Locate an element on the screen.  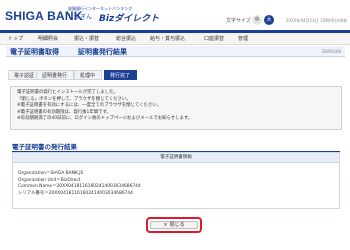
nav-item-top: トップ is located at coordinates (15, 38).